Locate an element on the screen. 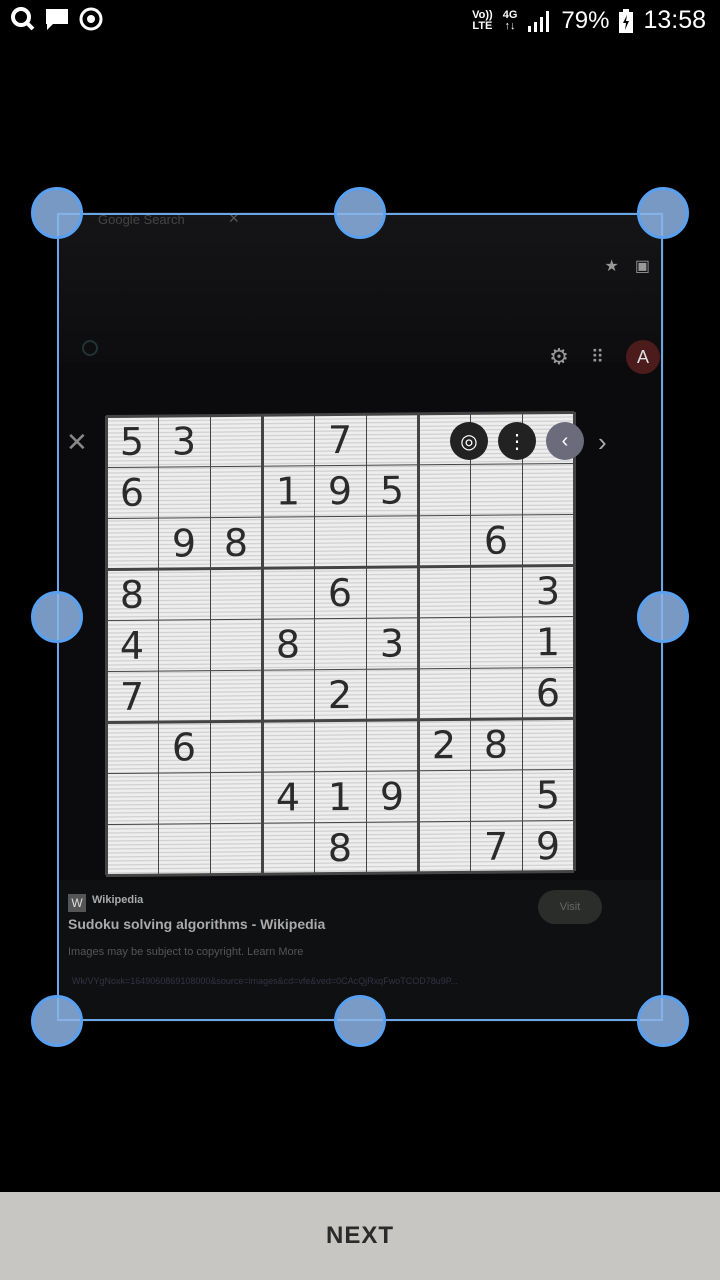  crop-handle-bottom-right is located at coordinates (663, 1021).